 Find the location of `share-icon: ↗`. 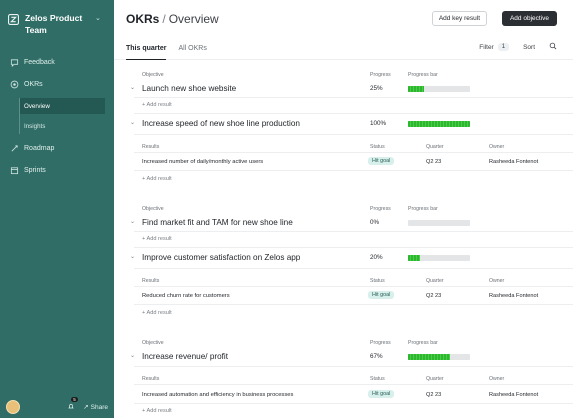

share-icon: ↗ is located at coordinates (86, 407).